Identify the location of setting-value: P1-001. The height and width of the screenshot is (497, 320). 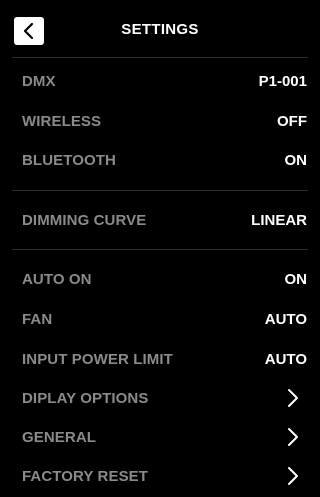
(282, 81).